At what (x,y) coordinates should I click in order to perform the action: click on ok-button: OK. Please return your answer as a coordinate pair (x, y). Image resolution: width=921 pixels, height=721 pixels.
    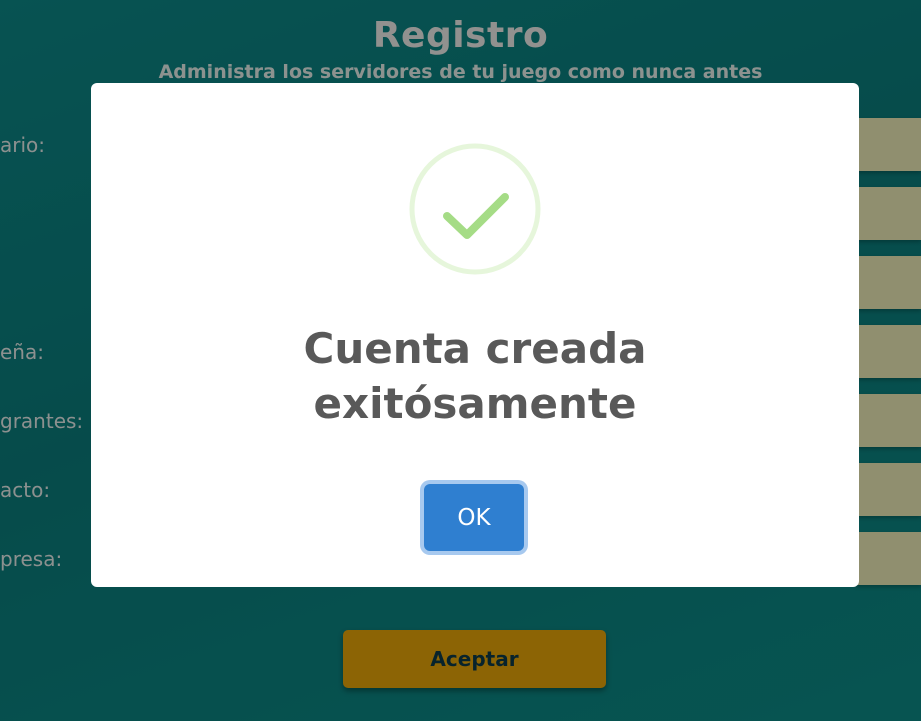
    Looking at the image, I should click on (474, 517).